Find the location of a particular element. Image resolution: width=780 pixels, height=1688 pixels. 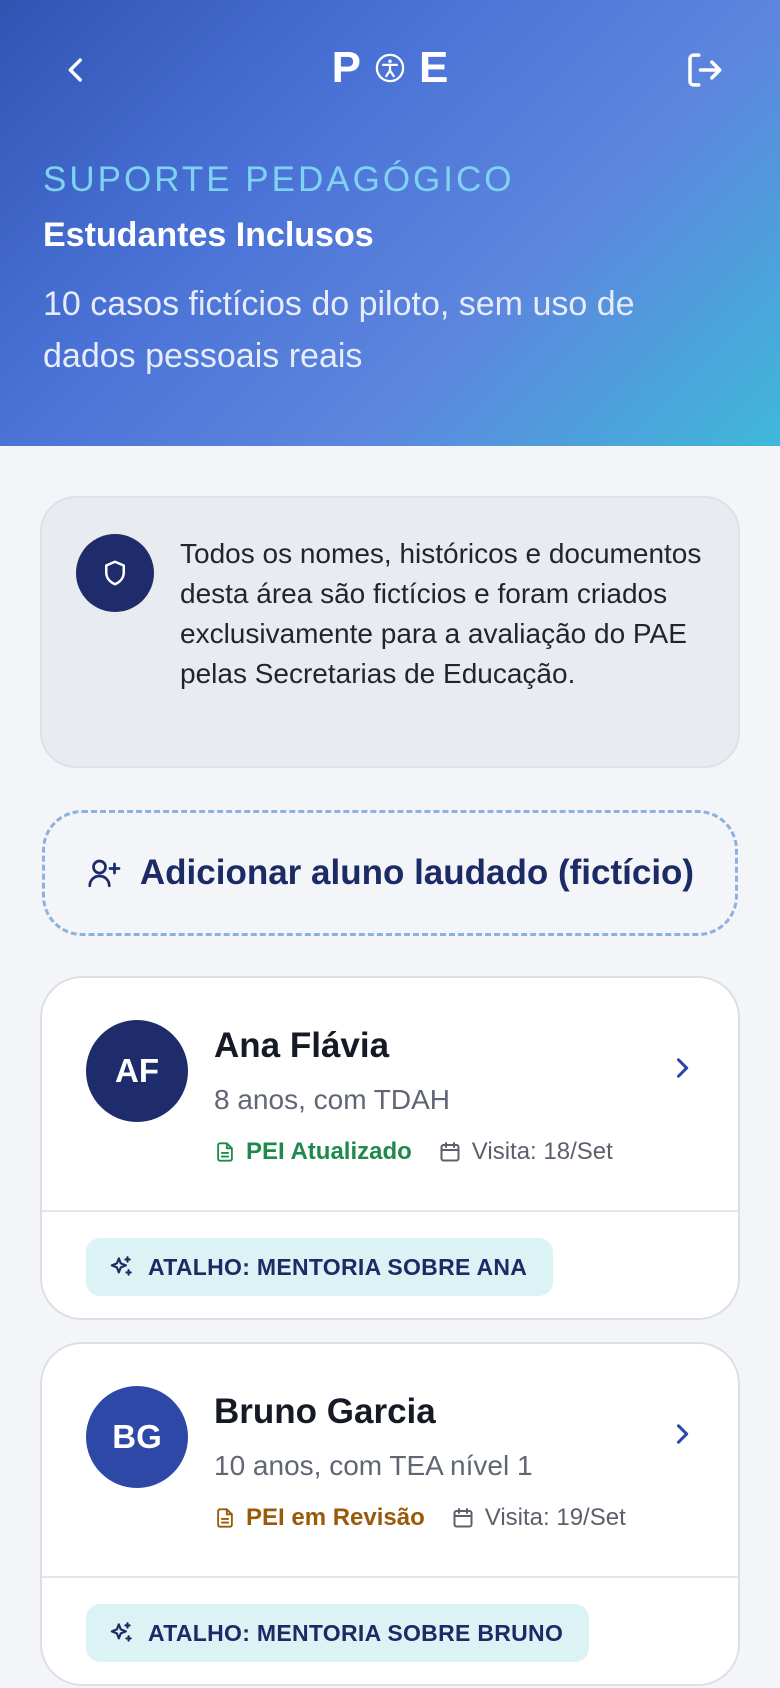

student-meta: PEI em Revisão Visita: 19/Set is located at coordinates (420, 1518).